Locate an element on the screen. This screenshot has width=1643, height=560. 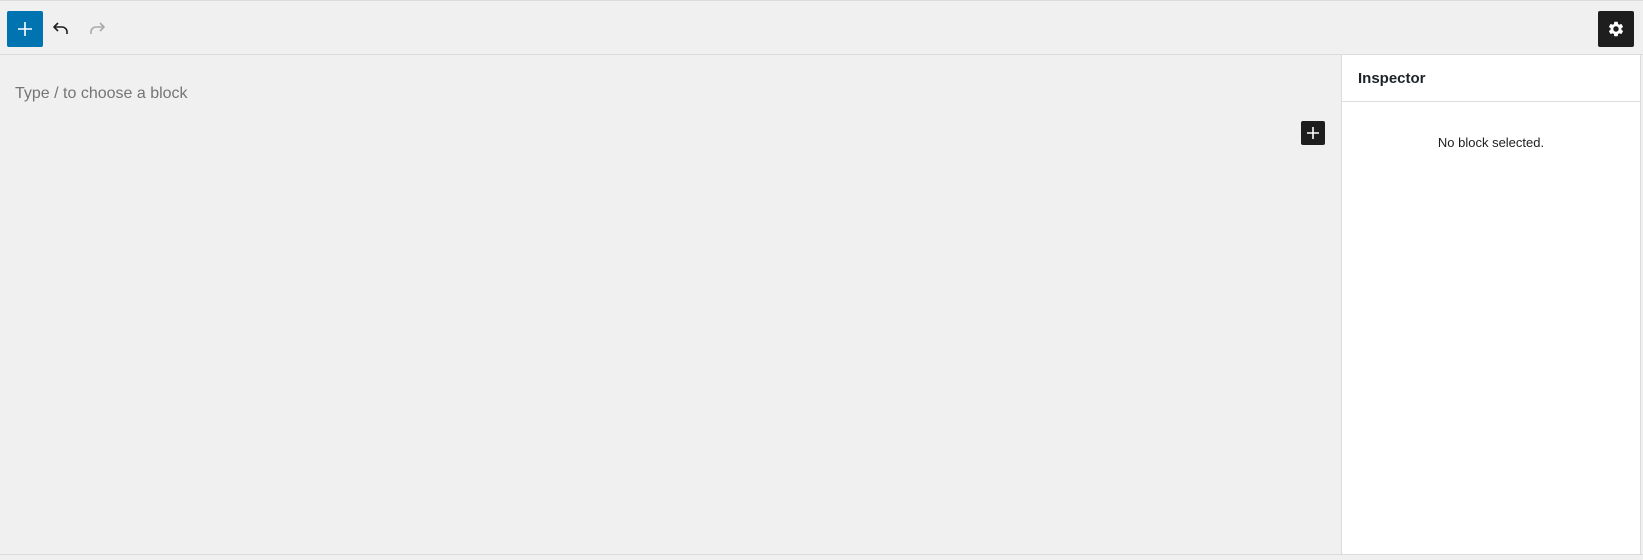
bottom-divider is located at coordinates (821, 557).